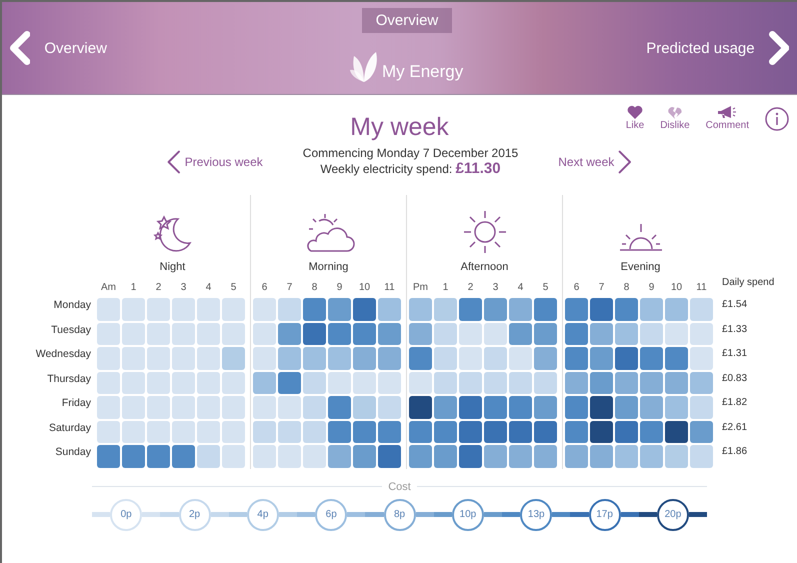 This screenshot has height=563, width=797. What do you see at coordinates (727, 112) in the screenshot?
I see `megaphone-icon` at bounding box center [727, 112].